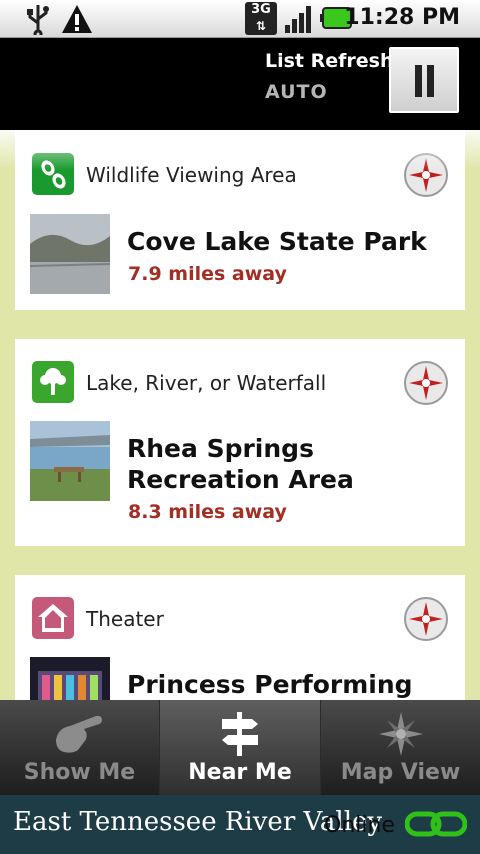 The image size is (480, 854). I want to click on tab-bar: Show Me Near Me Map View, so click(240, 747).